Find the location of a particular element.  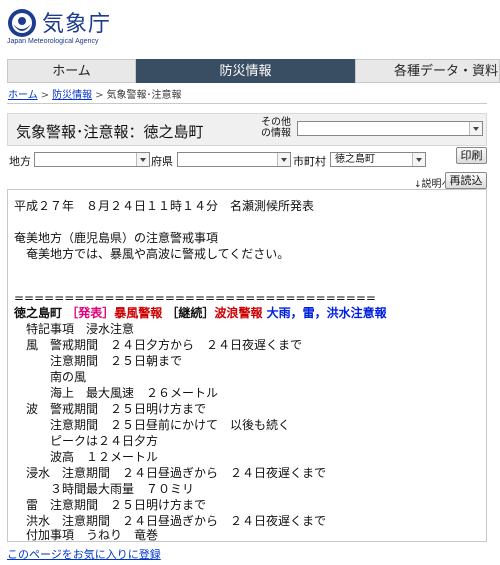

breadcrumb: ホーム > 防災情報 > 気象警報･注意報 is located at coordinates (94, 93).